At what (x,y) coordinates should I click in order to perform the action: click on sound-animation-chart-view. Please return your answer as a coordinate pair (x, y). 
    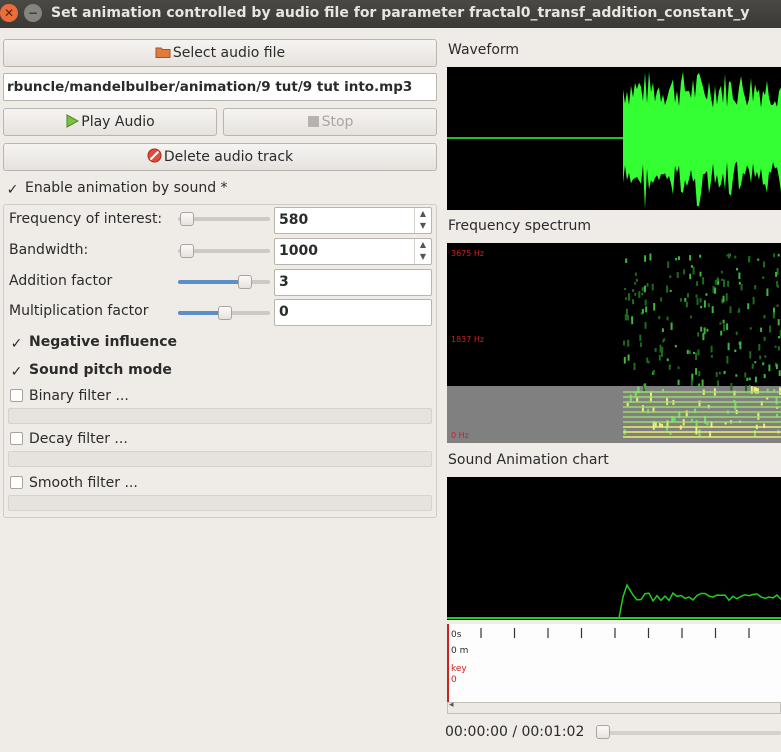
    Looking at the image, I should click on (614, 548).